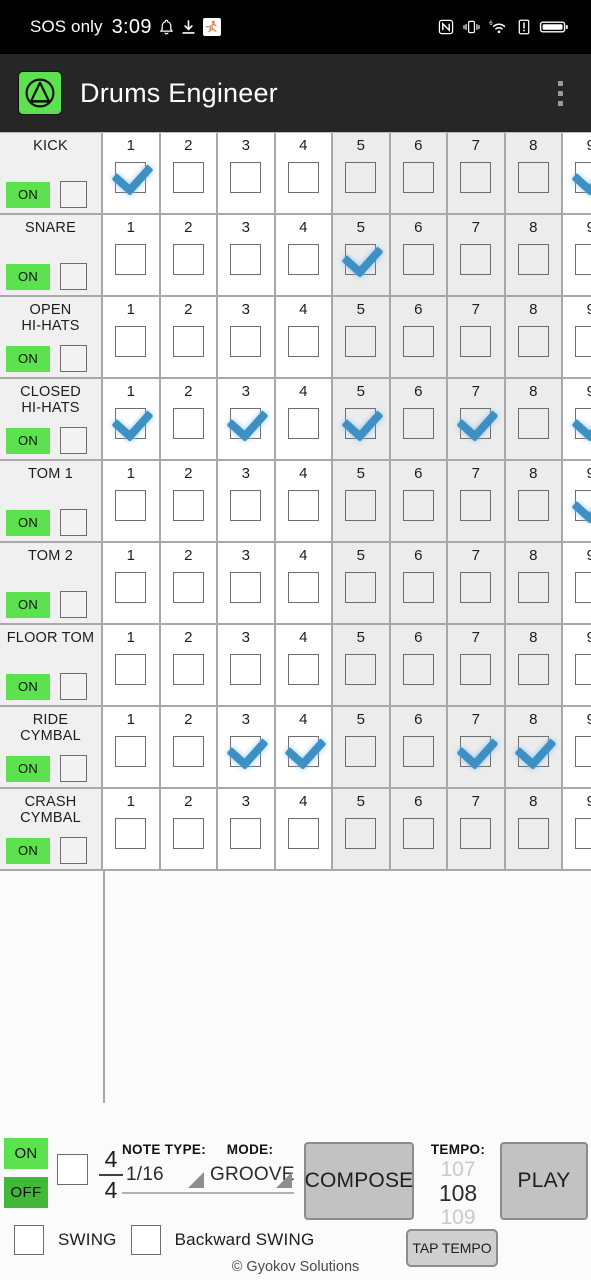 Image resolution: width=591 pixels, height=1280 pixels. Describe the element at coordinates (26, 1153) in the screenshot. I see `metronome-on-button: ON` at that location.